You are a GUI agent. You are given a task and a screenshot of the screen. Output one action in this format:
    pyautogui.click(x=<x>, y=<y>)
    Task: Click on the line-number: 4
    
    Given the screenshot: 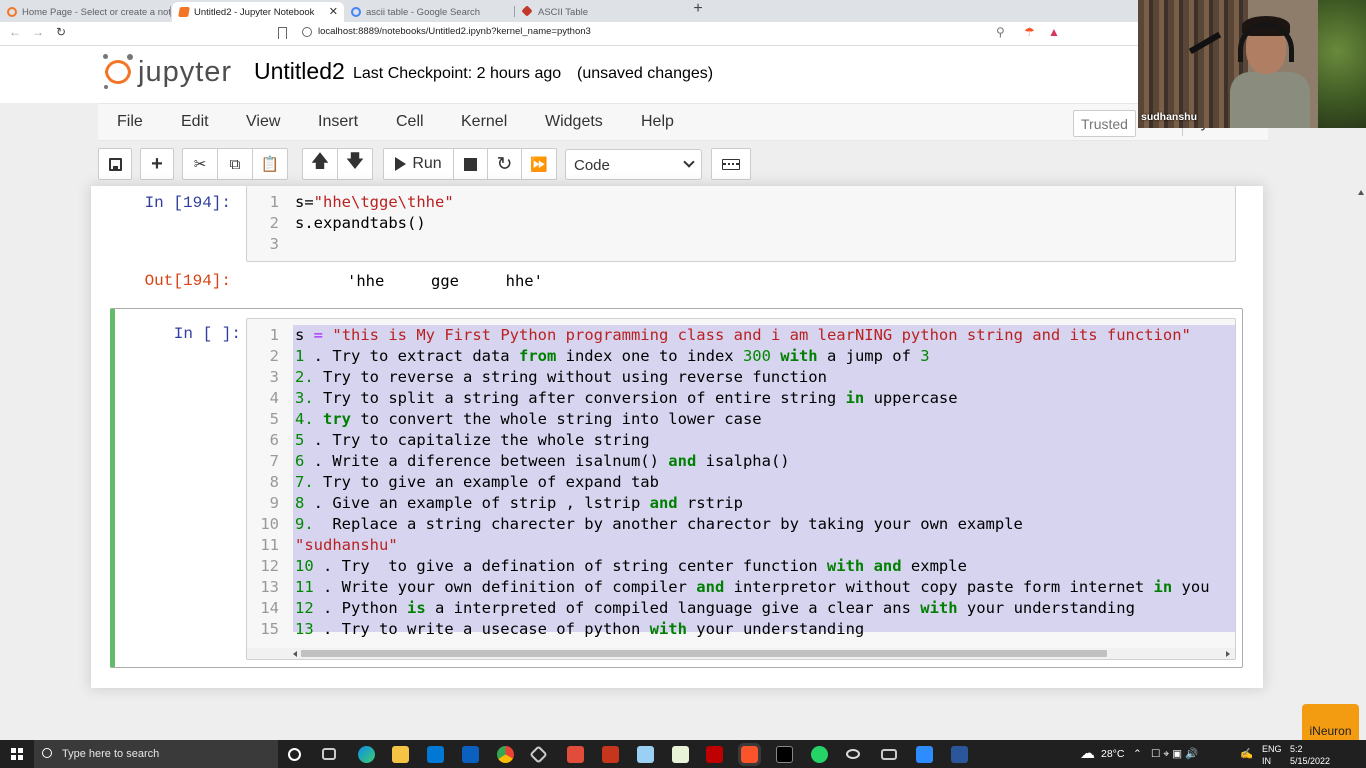 What is the action you would take?
    pyautogui.click(x=274, y=398)
    